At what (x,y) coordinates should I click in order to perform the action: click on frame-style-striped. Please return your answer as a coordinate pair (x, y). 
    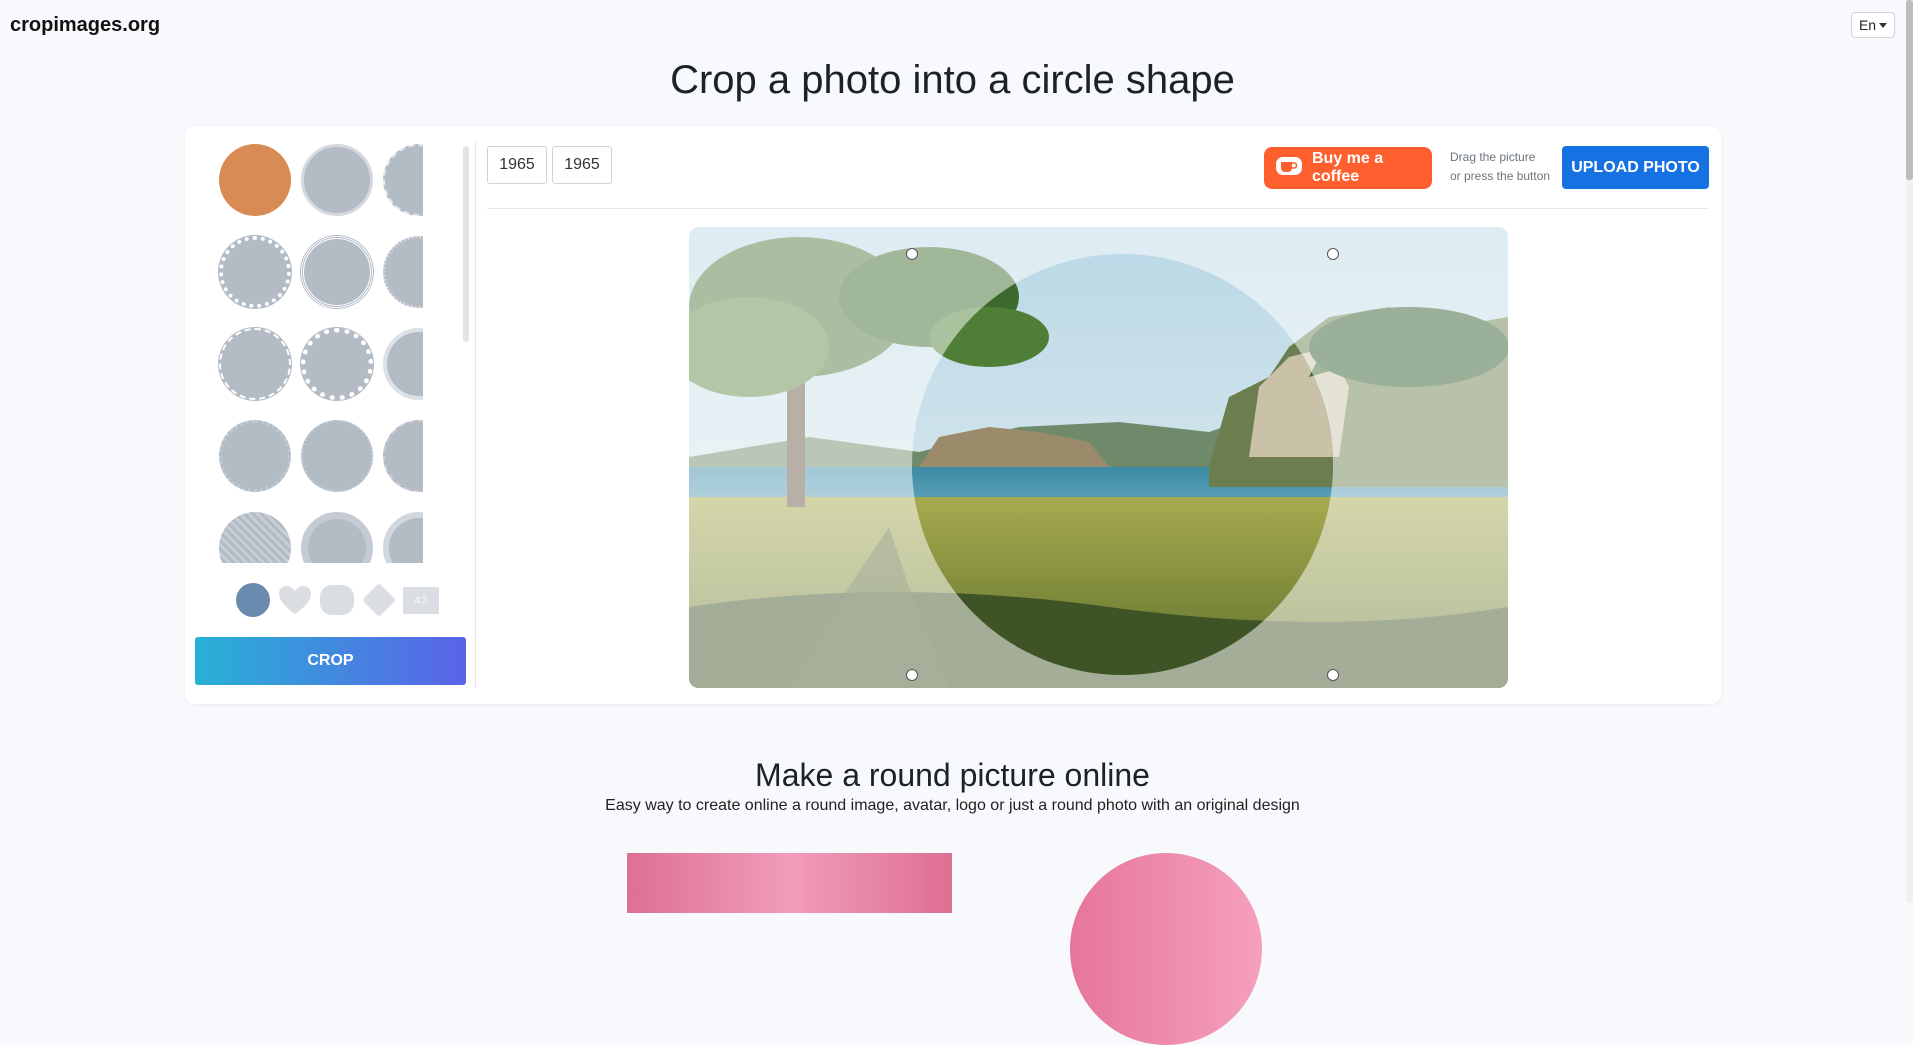
    Looking at the image, I should click on (255, 537).